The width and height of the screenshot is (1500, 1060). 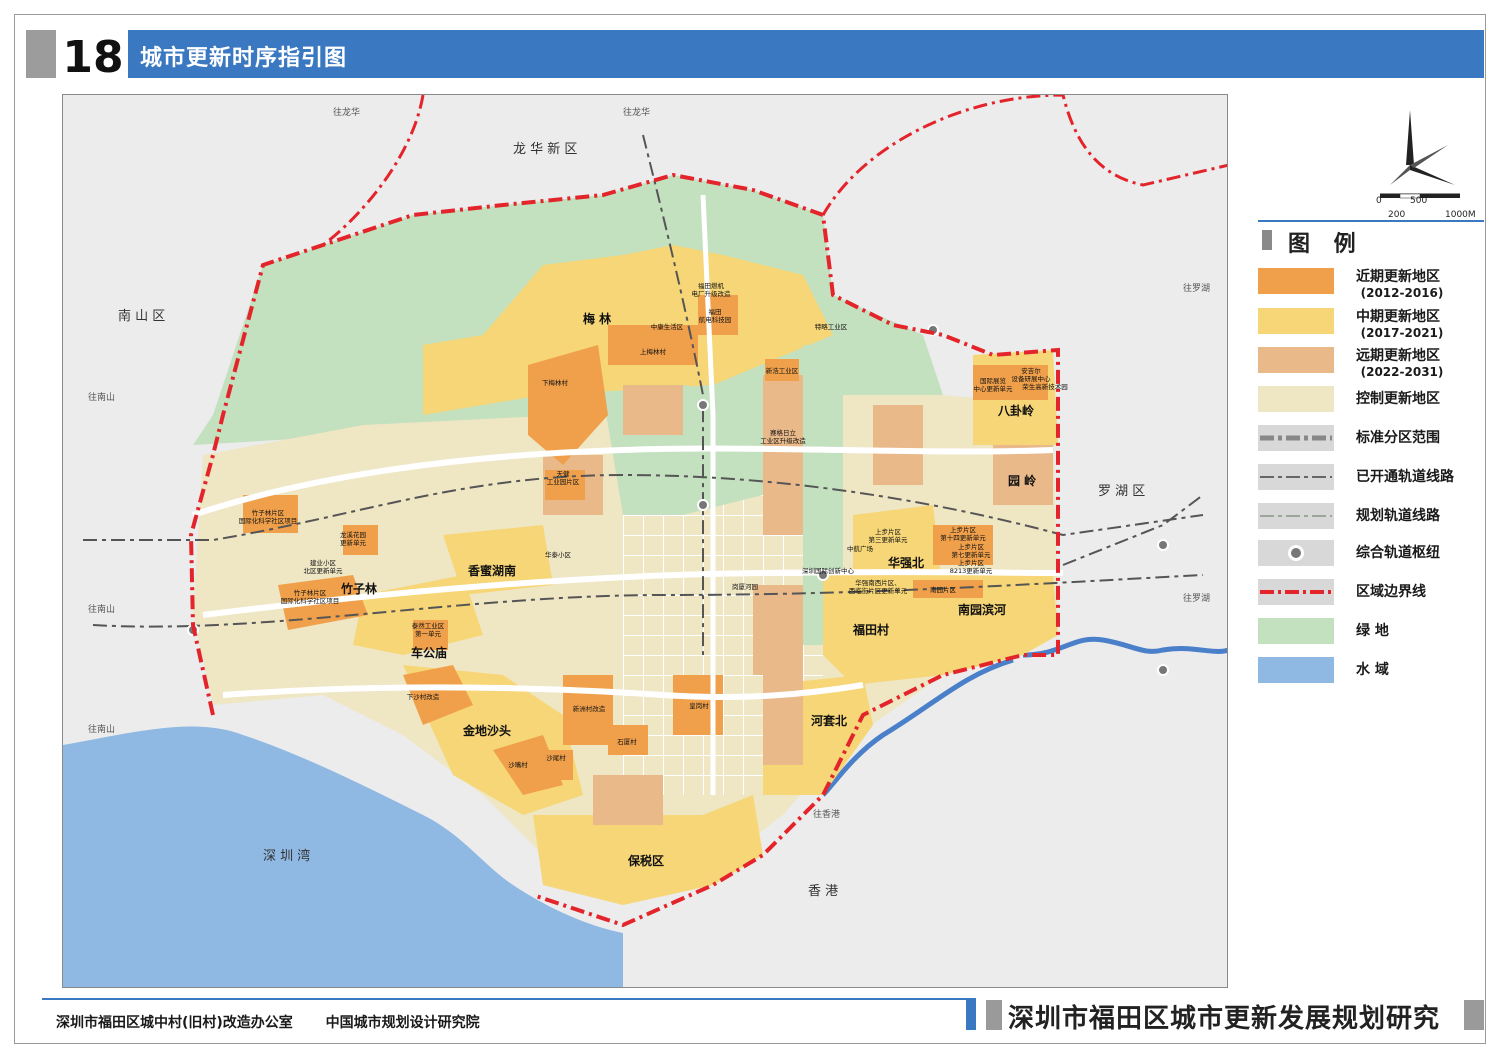 I want to click on legend-item-border: 区域边界线, so click(x=1373, y=594).